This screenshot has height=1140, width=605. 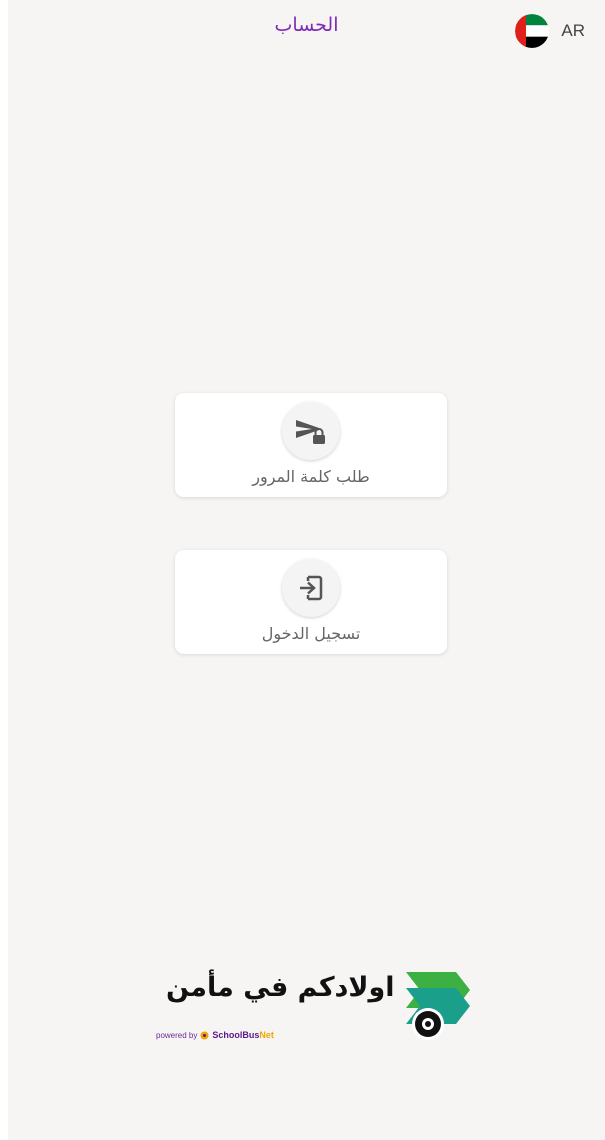 I want to click on uae-flag-icon, so click(x=532, y=31).